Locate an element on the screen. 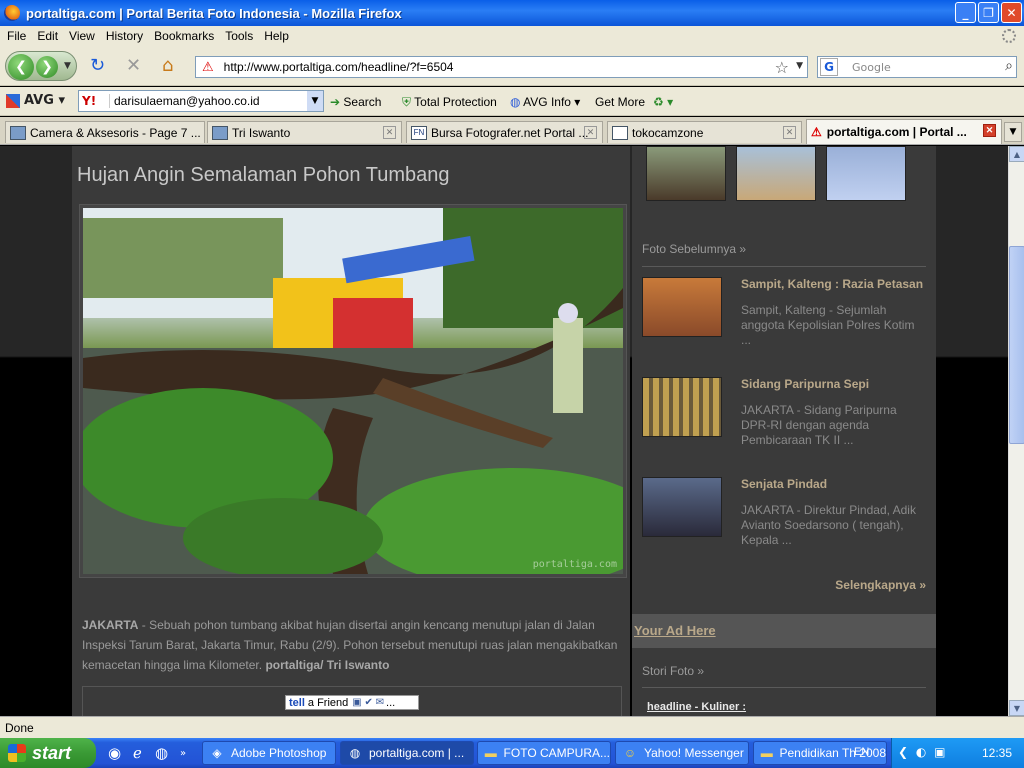 This screenshot has height=768, width=1024. scroll-up-icon: ▲ is located at coordinates (1016, 154).